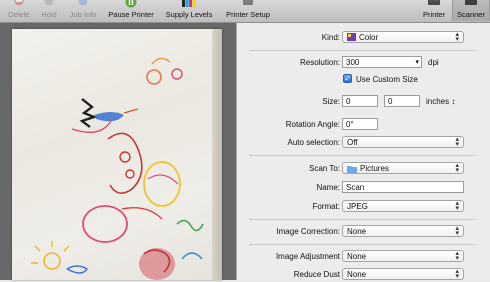 This screenshot has width=490, height=282. Describe the element at coordinates (357, 274) in the screenshot. I see `reduce-dust-value: None` at that location.